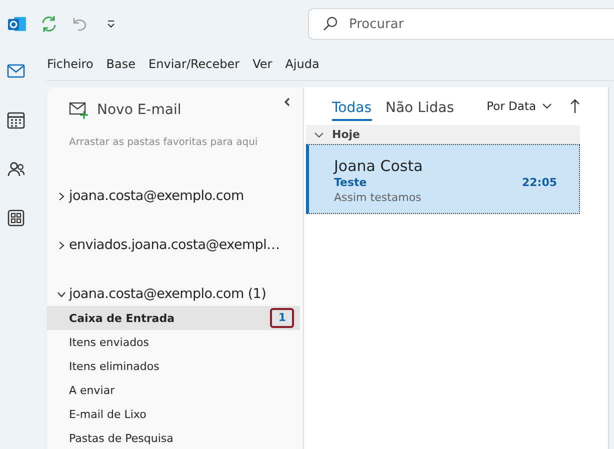 The width and height of the screenshot is (614, 449). Describe the element at coordinates (519, 106) in the screenshot. I see `sort-button: Por Data` at that location.